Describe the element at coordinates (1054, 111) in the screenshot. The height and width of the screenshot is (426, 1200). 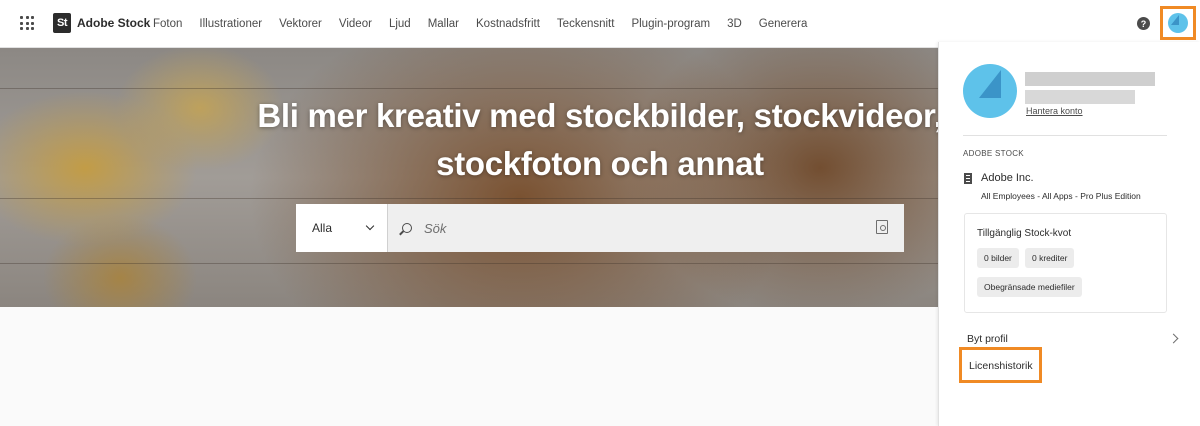
I see `manage-account-link: Hantera konto` at that location.